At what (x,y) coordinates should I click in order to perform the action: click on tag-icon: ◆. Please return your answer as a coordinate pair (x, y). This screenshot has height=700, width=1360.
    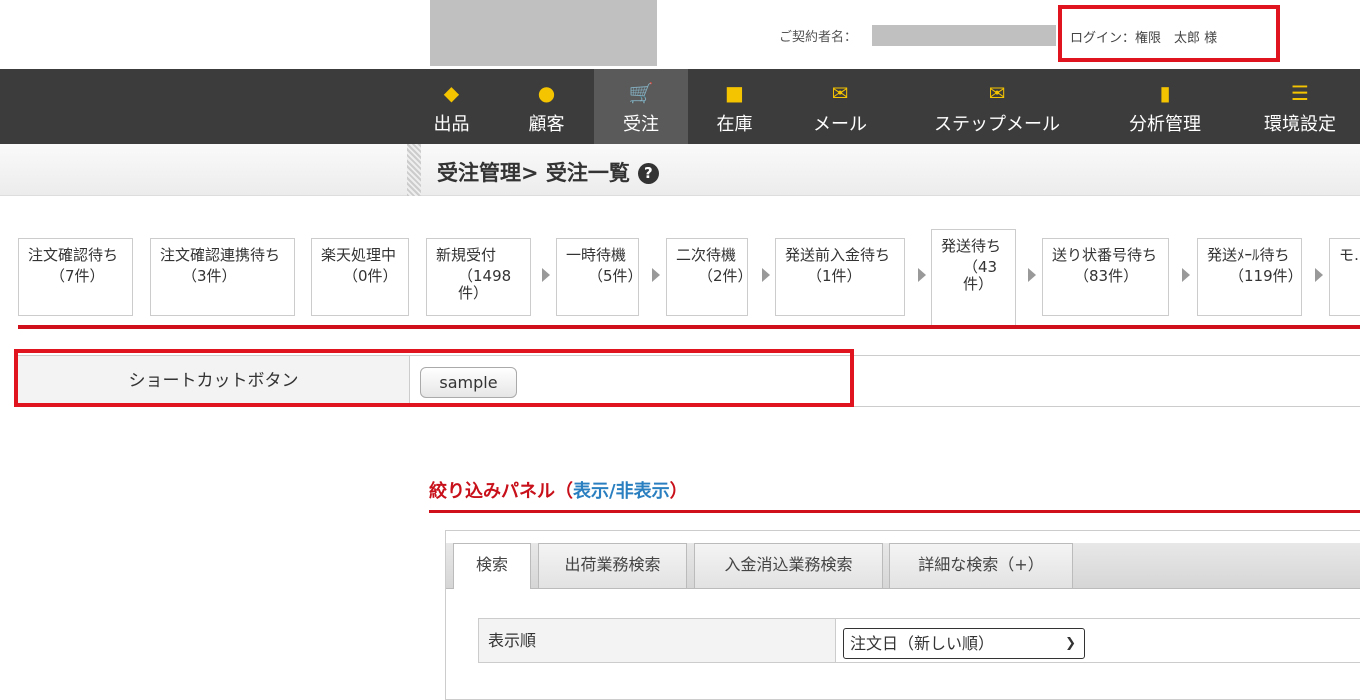
    Looking at the image, I should click on (451, 93).